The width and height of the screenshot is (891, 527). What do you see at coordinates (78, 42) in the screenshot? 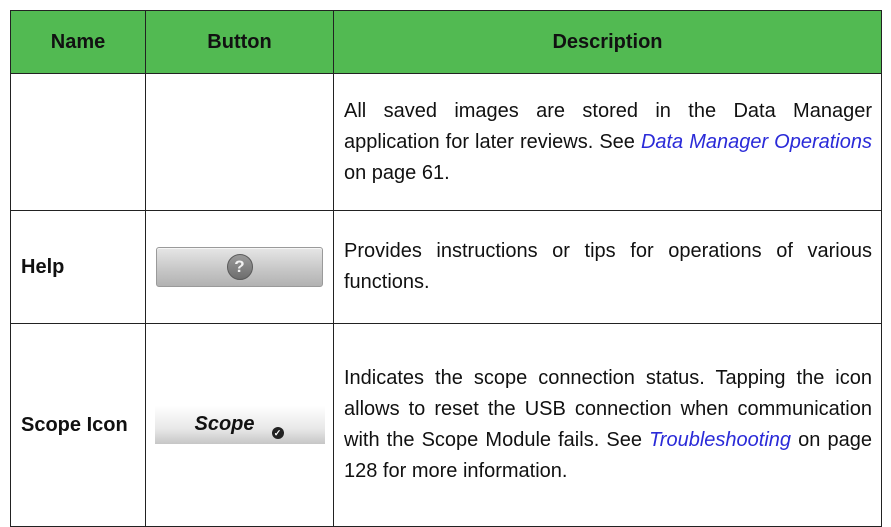
I see `header-name: Name` at bounding box center [78, 42].